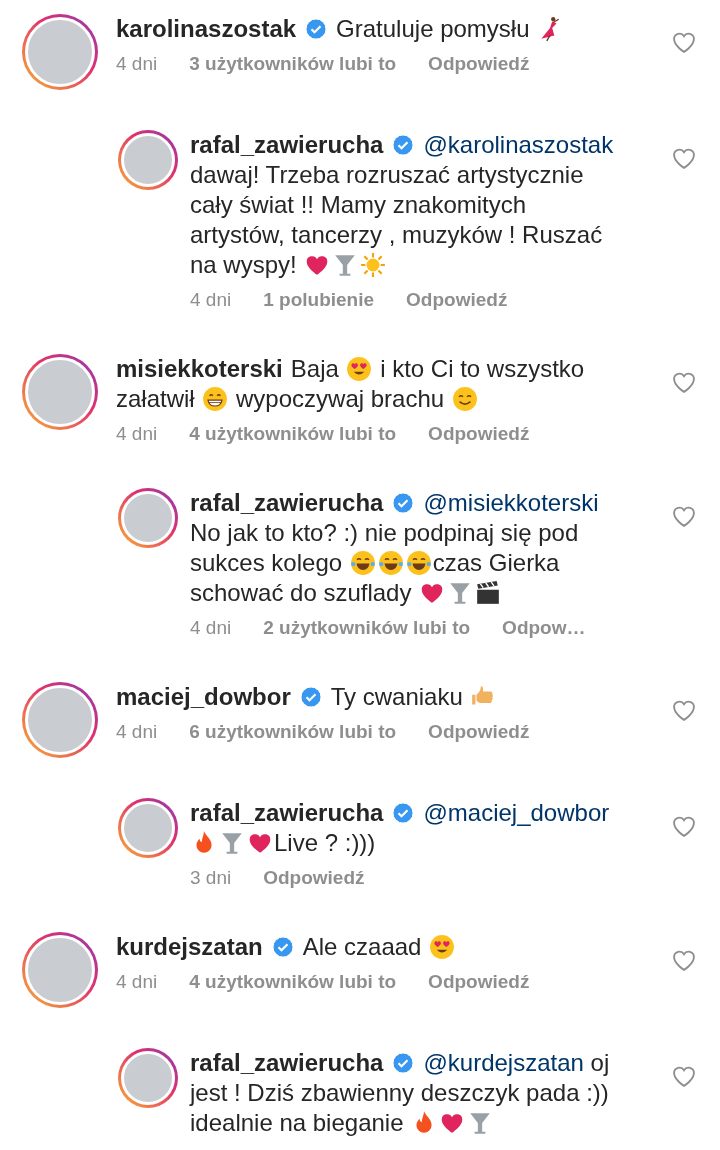 The image size is (720, 1150). What do you see at coordinates (297, 1122) in the screenshot?
I see `comment-text: idealnie na bieganie` at bounding box center [297, 1122].